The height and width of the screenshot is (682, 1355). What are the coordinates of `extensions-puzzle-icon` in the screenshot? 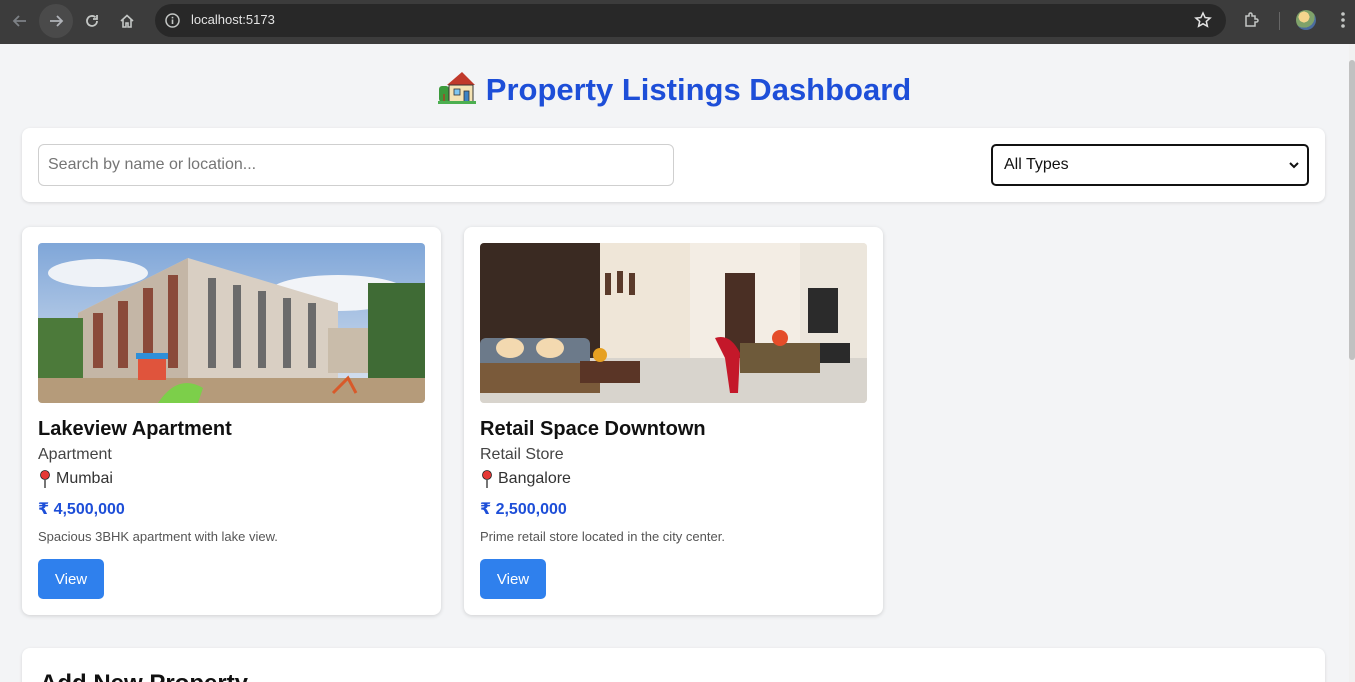 It's located at (1252, 20).